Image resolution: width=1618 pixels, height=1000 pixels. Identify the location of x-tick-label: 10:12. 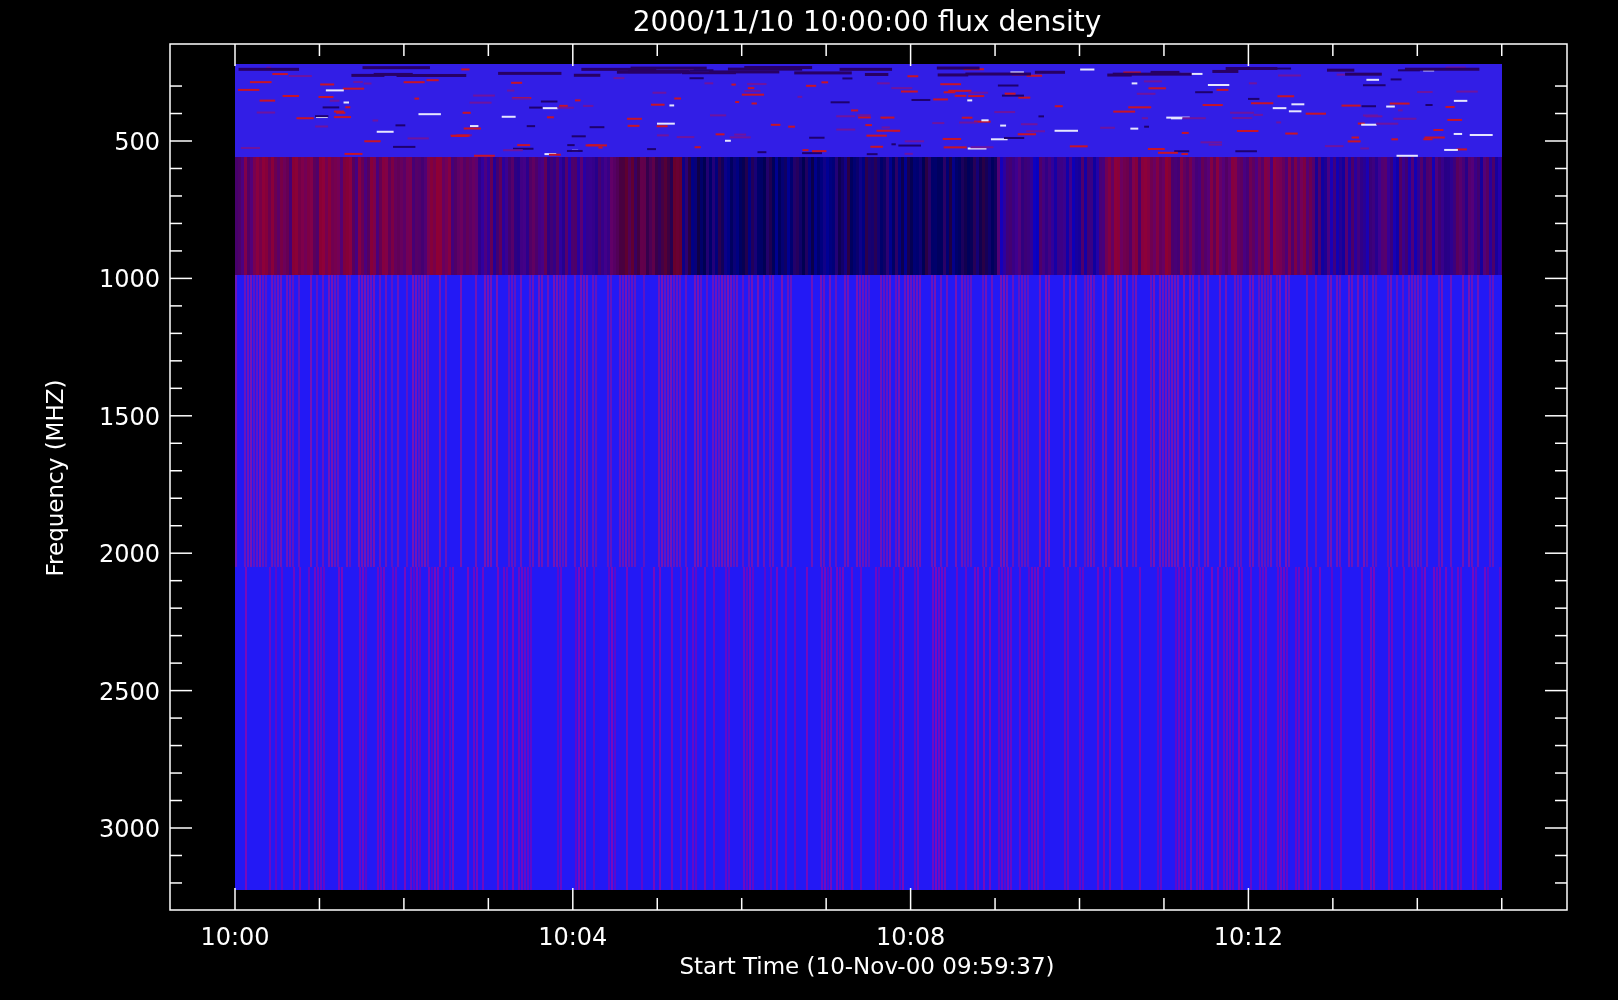
(1248, 937).